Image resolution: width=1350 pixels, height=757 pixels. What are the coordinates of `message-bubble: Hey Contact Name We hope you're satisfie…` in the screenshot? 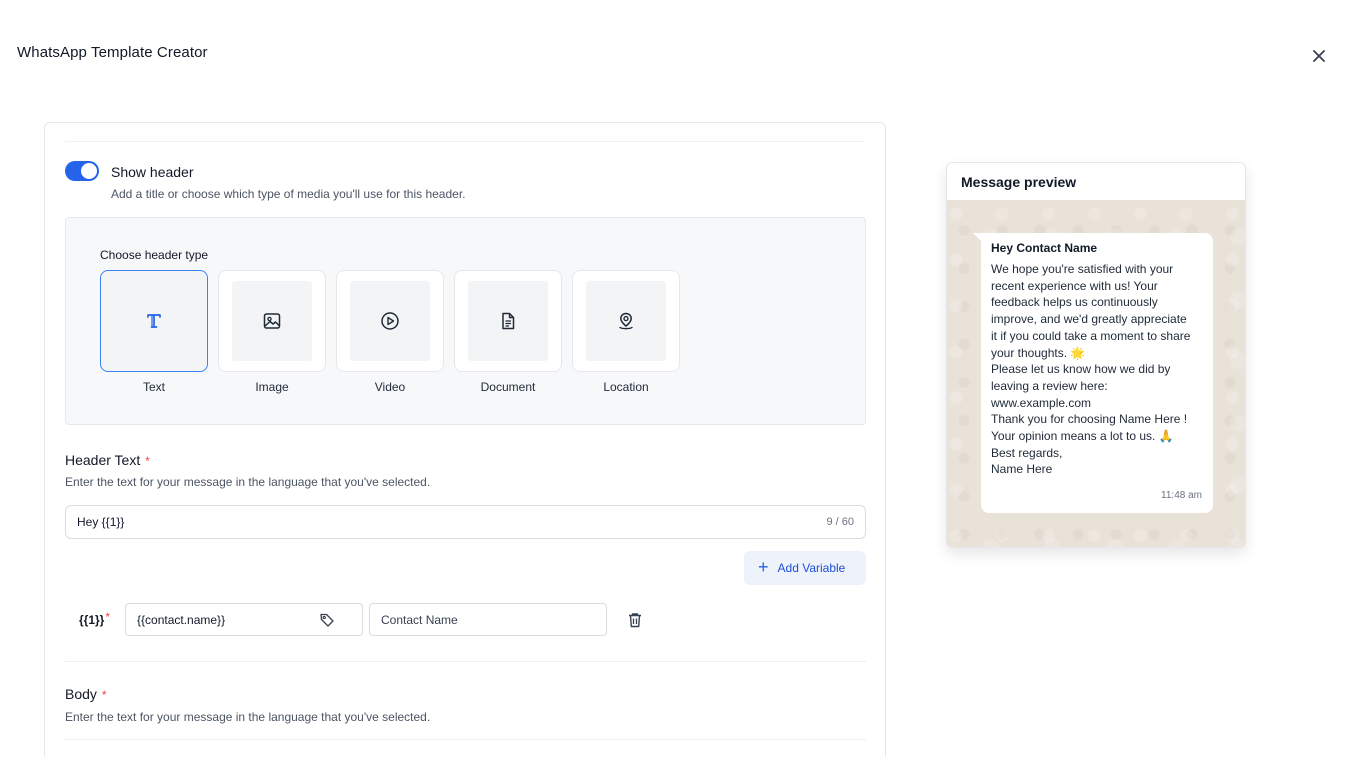 It's located at (1093, 373).